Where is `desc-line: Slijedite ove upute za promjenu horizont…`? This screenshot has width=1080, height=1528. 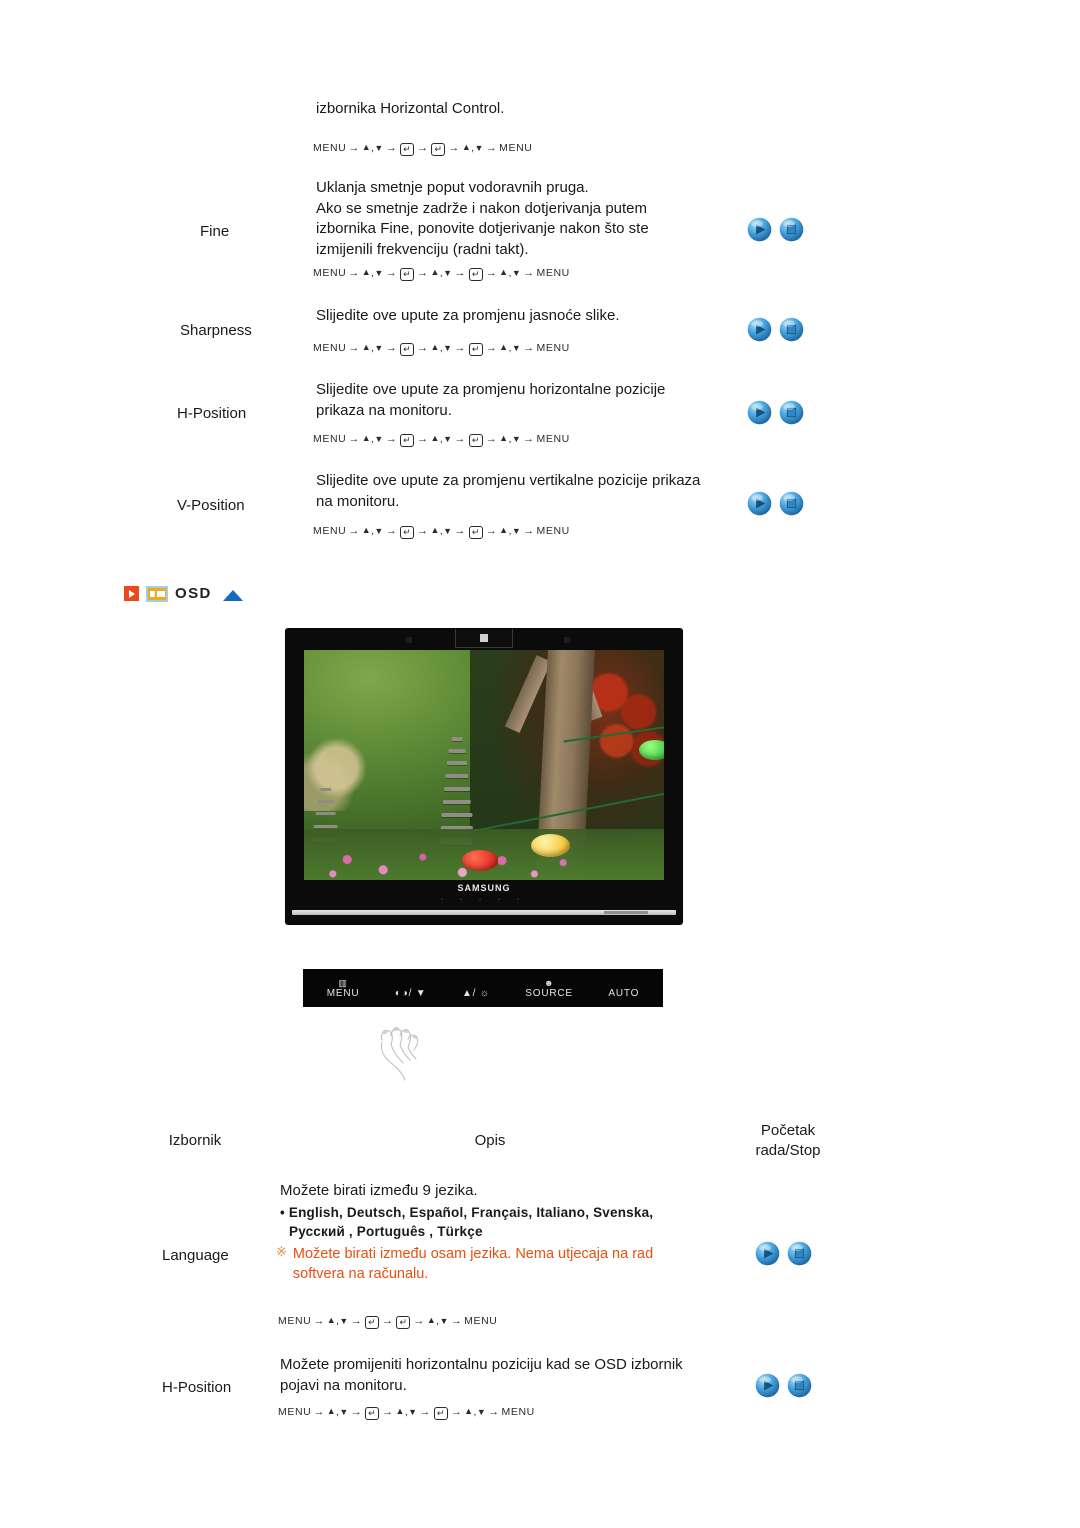 desc-line: Slijedite ove upute za promjenu horizont… is located at coordinates (491, 389).